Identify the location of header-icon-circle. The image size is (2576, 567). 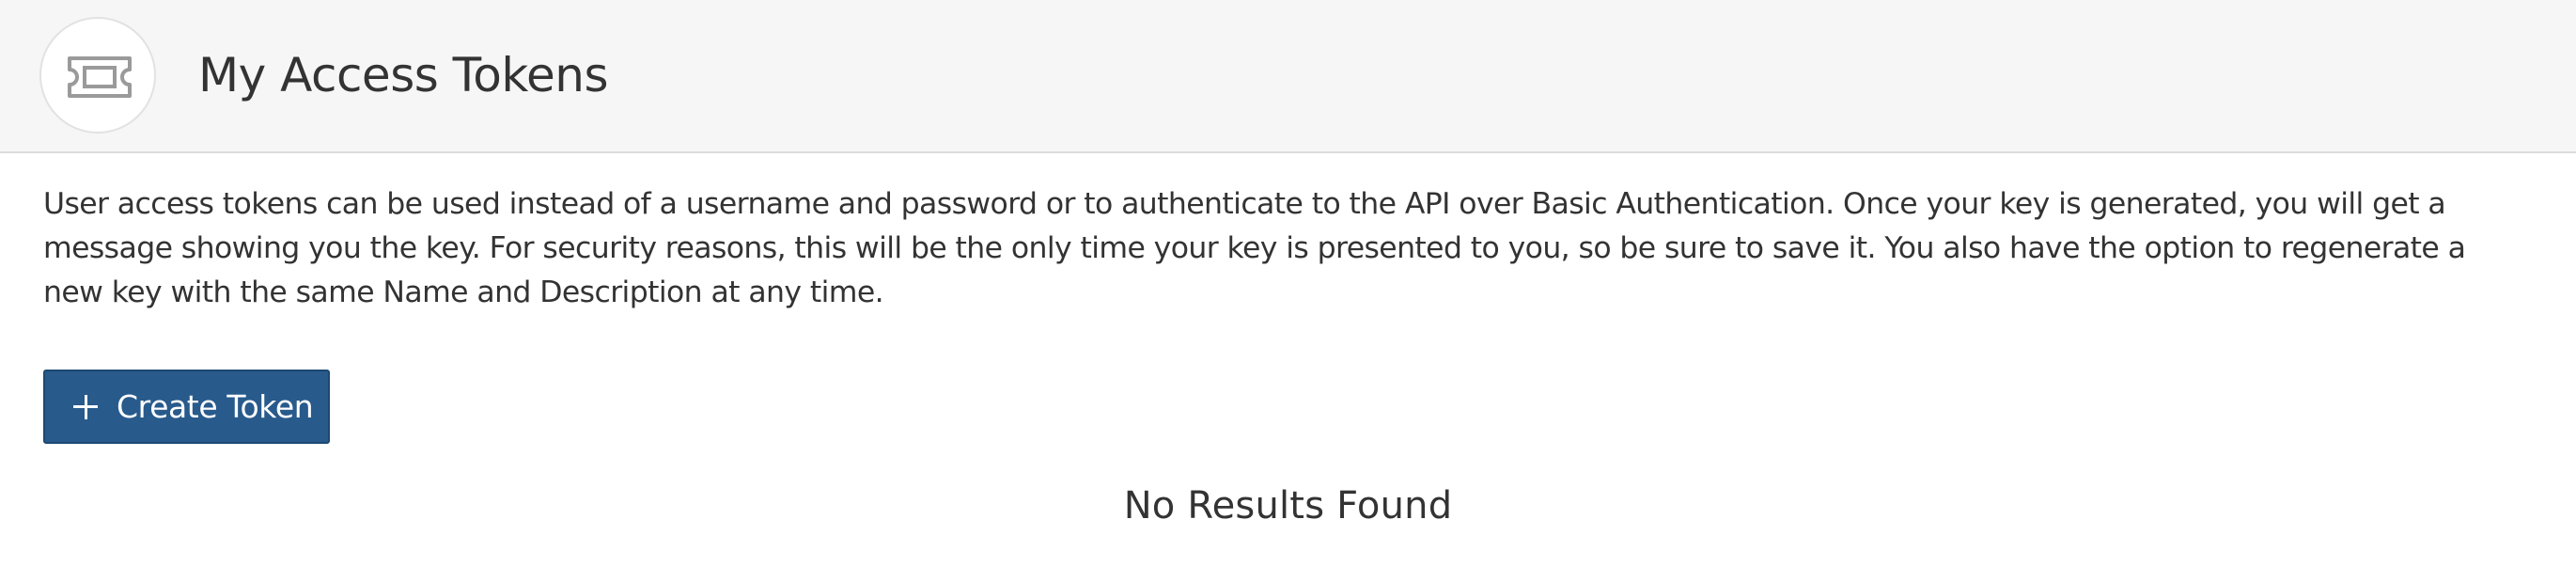
(97, 76).